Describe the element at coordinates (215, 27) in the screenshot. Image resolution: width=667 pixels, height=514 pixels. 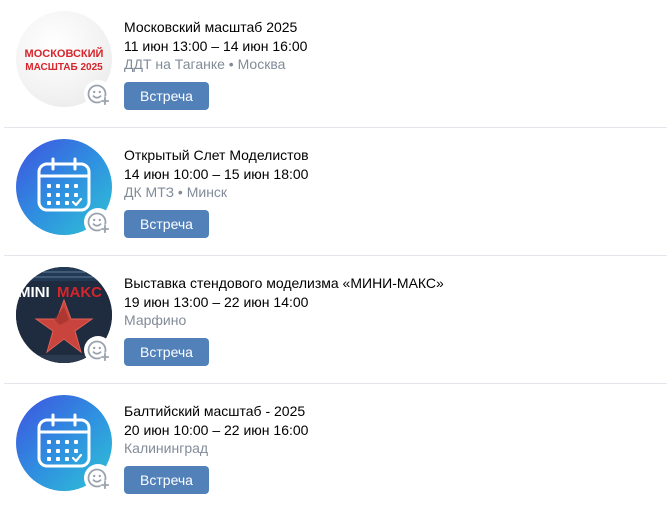
I see `event-title: Московский масштаб 2025` at that location.